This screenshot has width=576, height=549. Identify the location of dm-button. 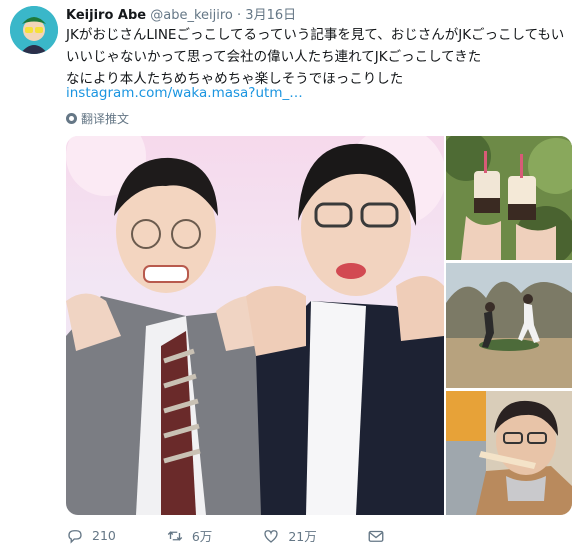
(376, 536).